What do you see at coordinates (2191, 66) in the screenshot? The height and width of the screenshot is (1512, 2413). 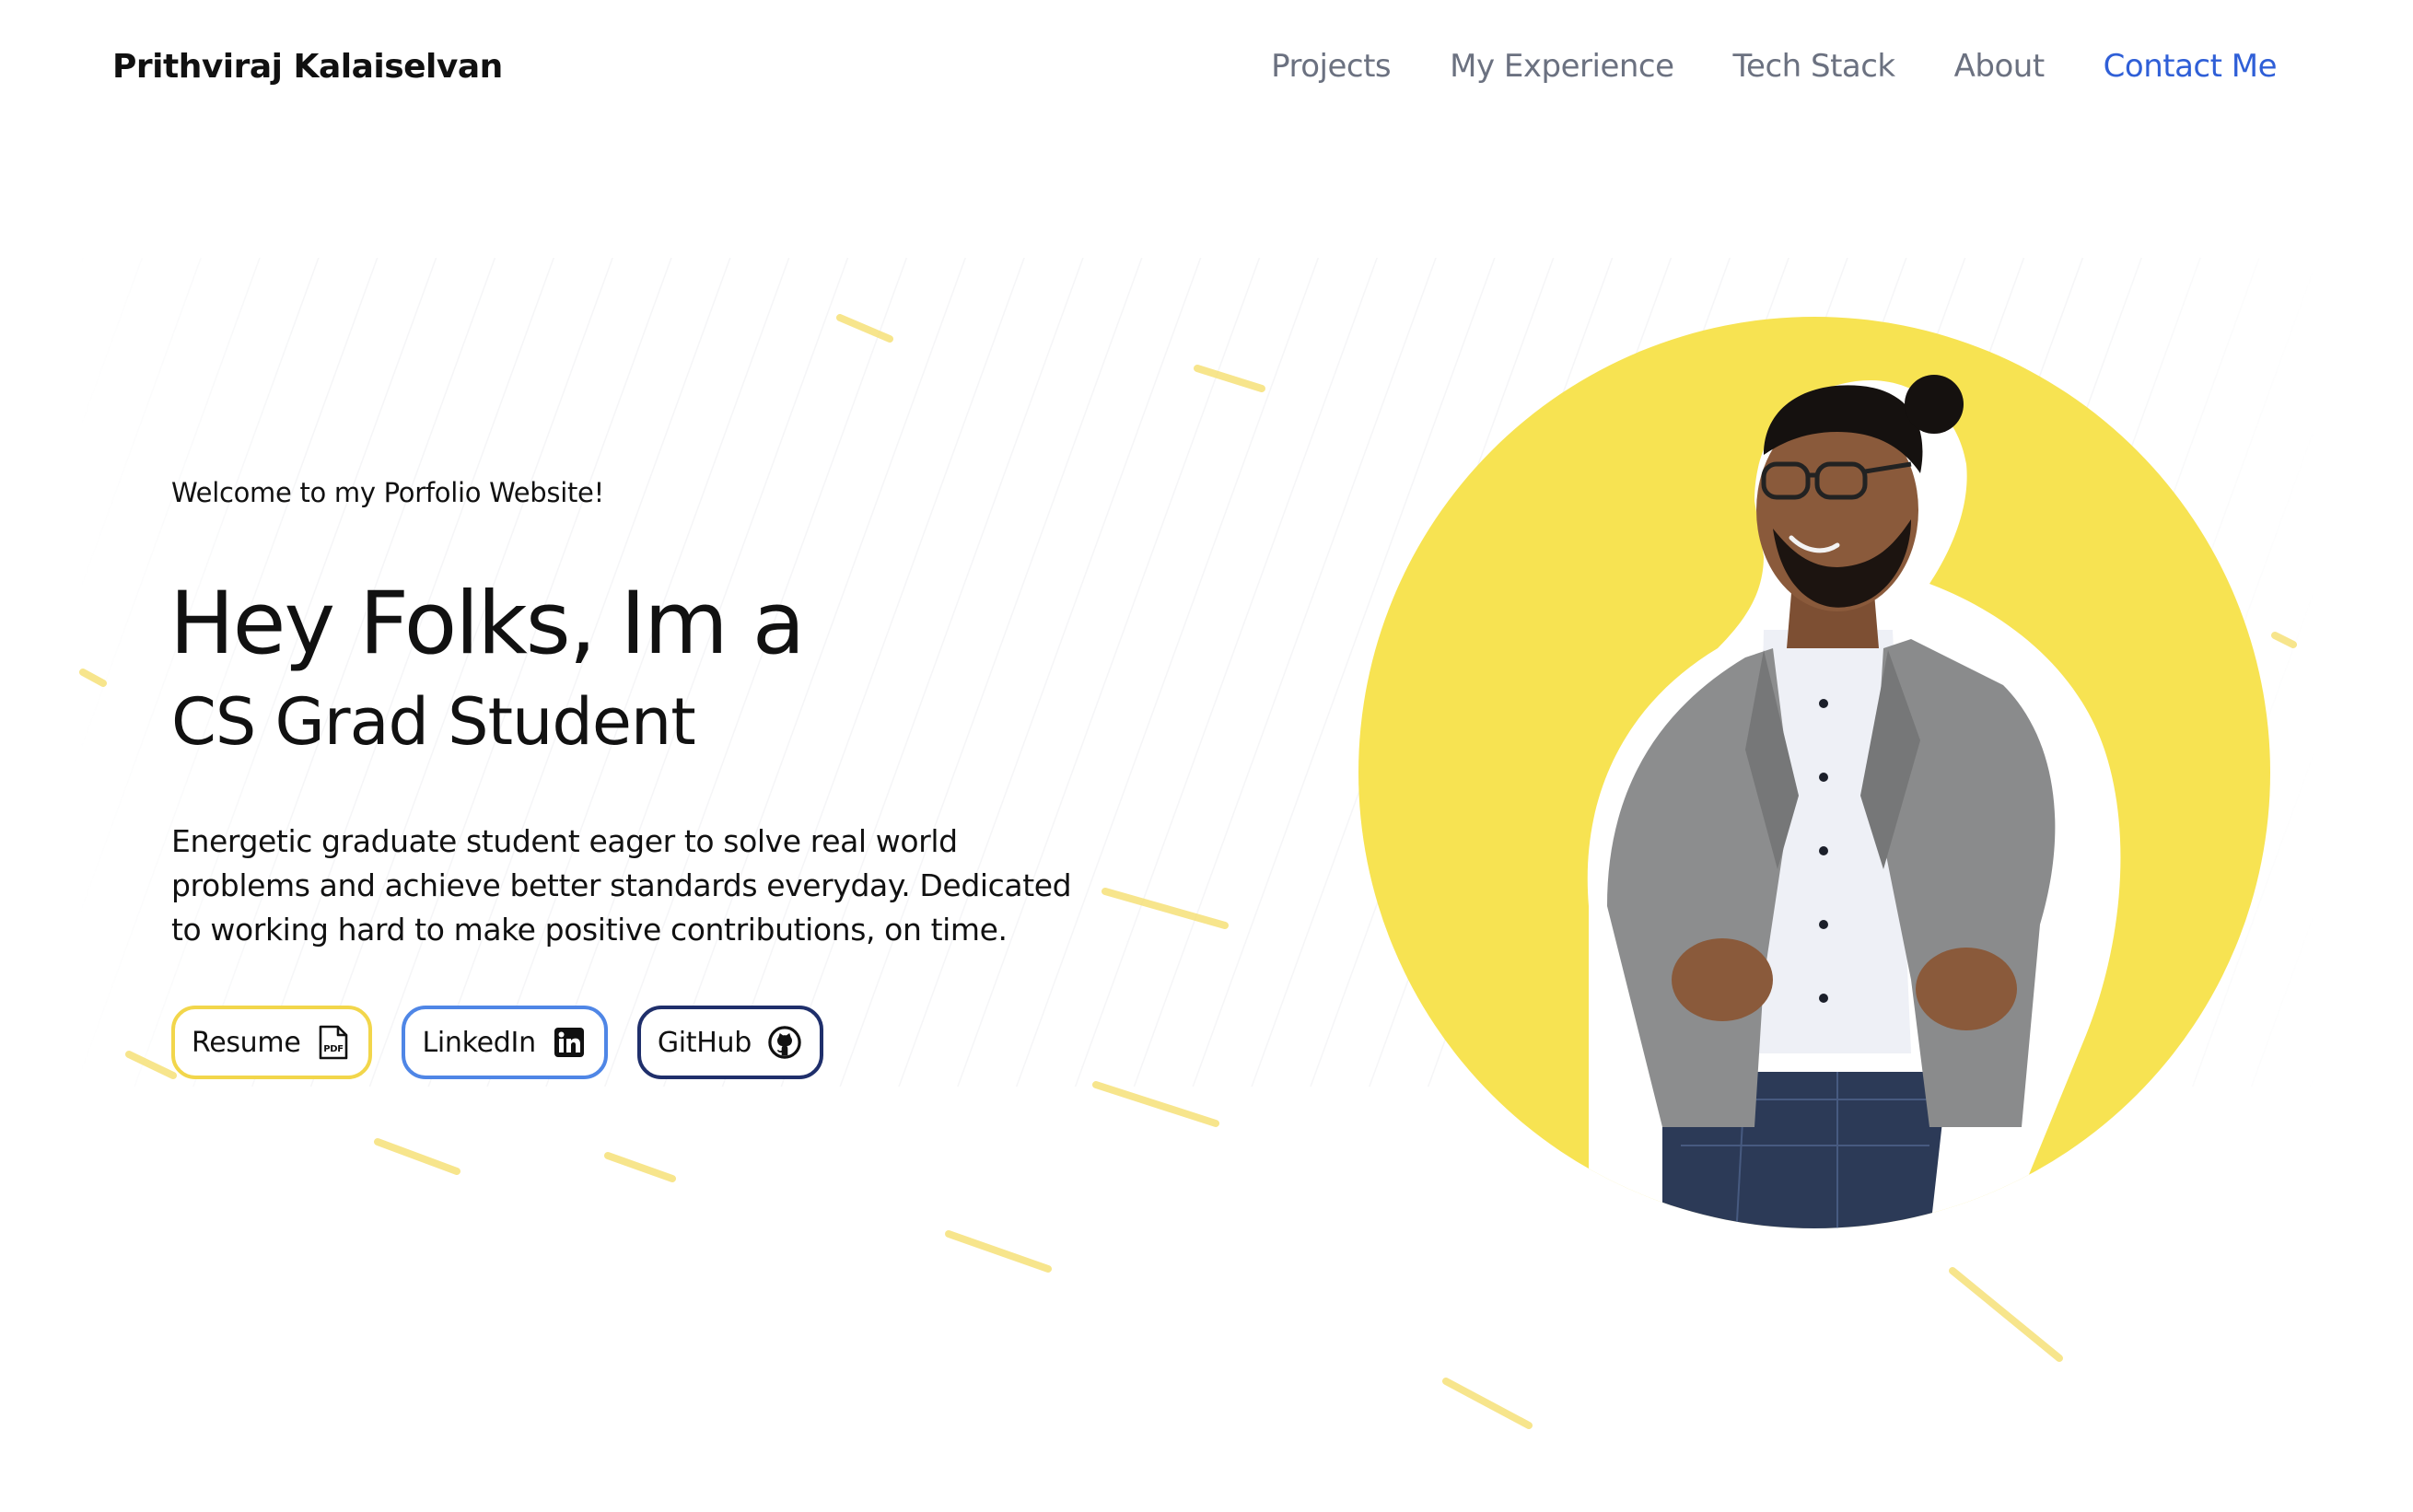 I see `nav-link-contact: Contact Me` at bounding box center [2191, 66].